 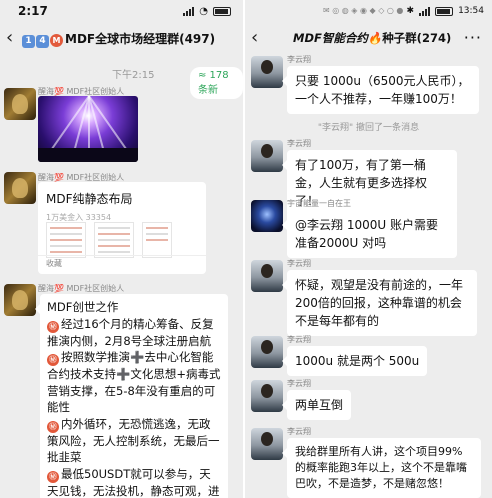 I want to click on chat-header: ‹ 1 4 M MDF全球市场经理群(497), so click(x=121, y=39).